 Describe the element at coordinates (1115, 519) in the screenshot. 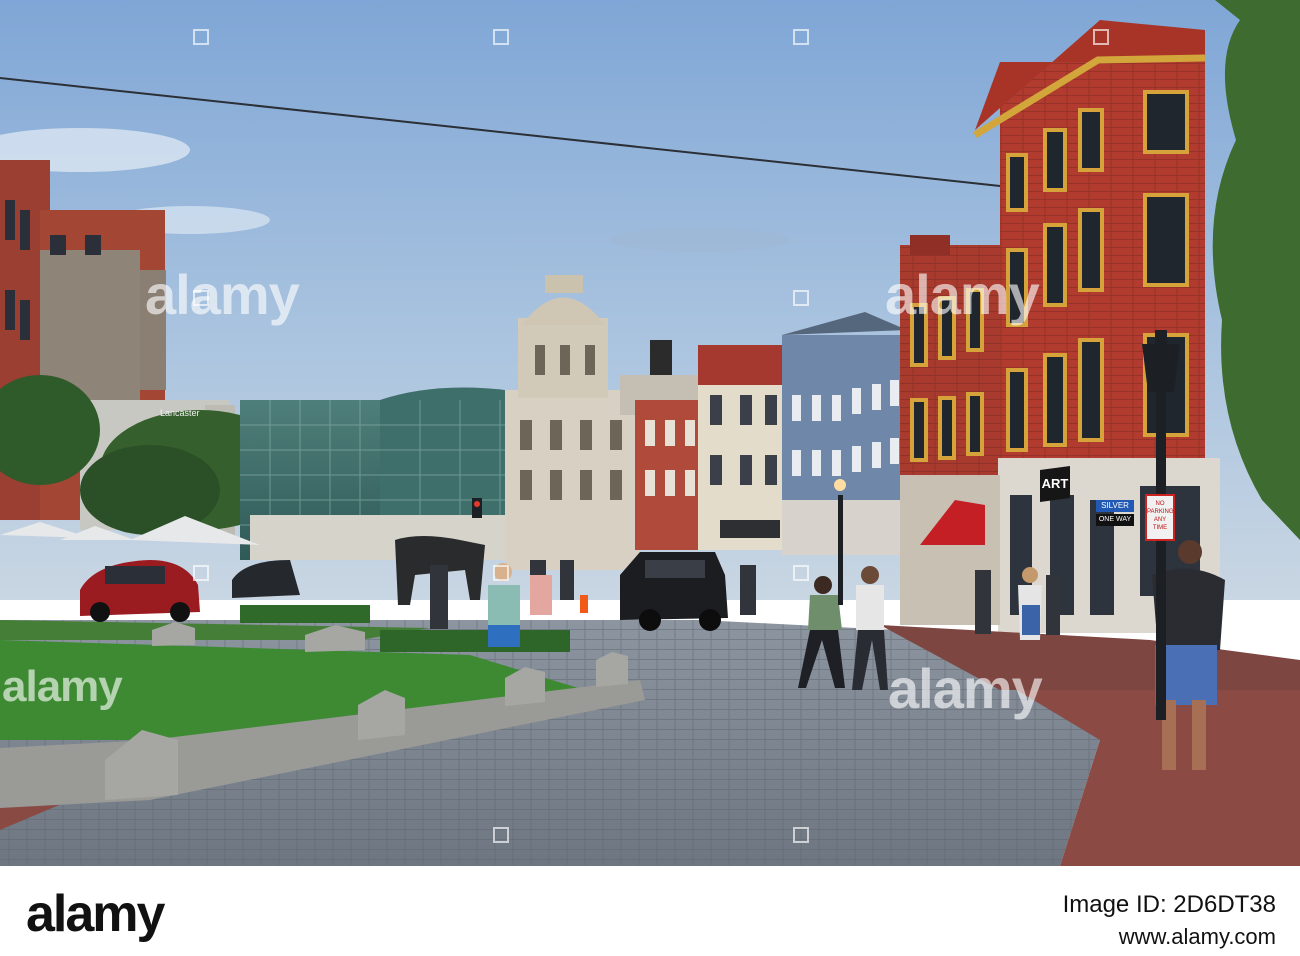

I see `one-way-sign-text: ONE WAY` at that location.